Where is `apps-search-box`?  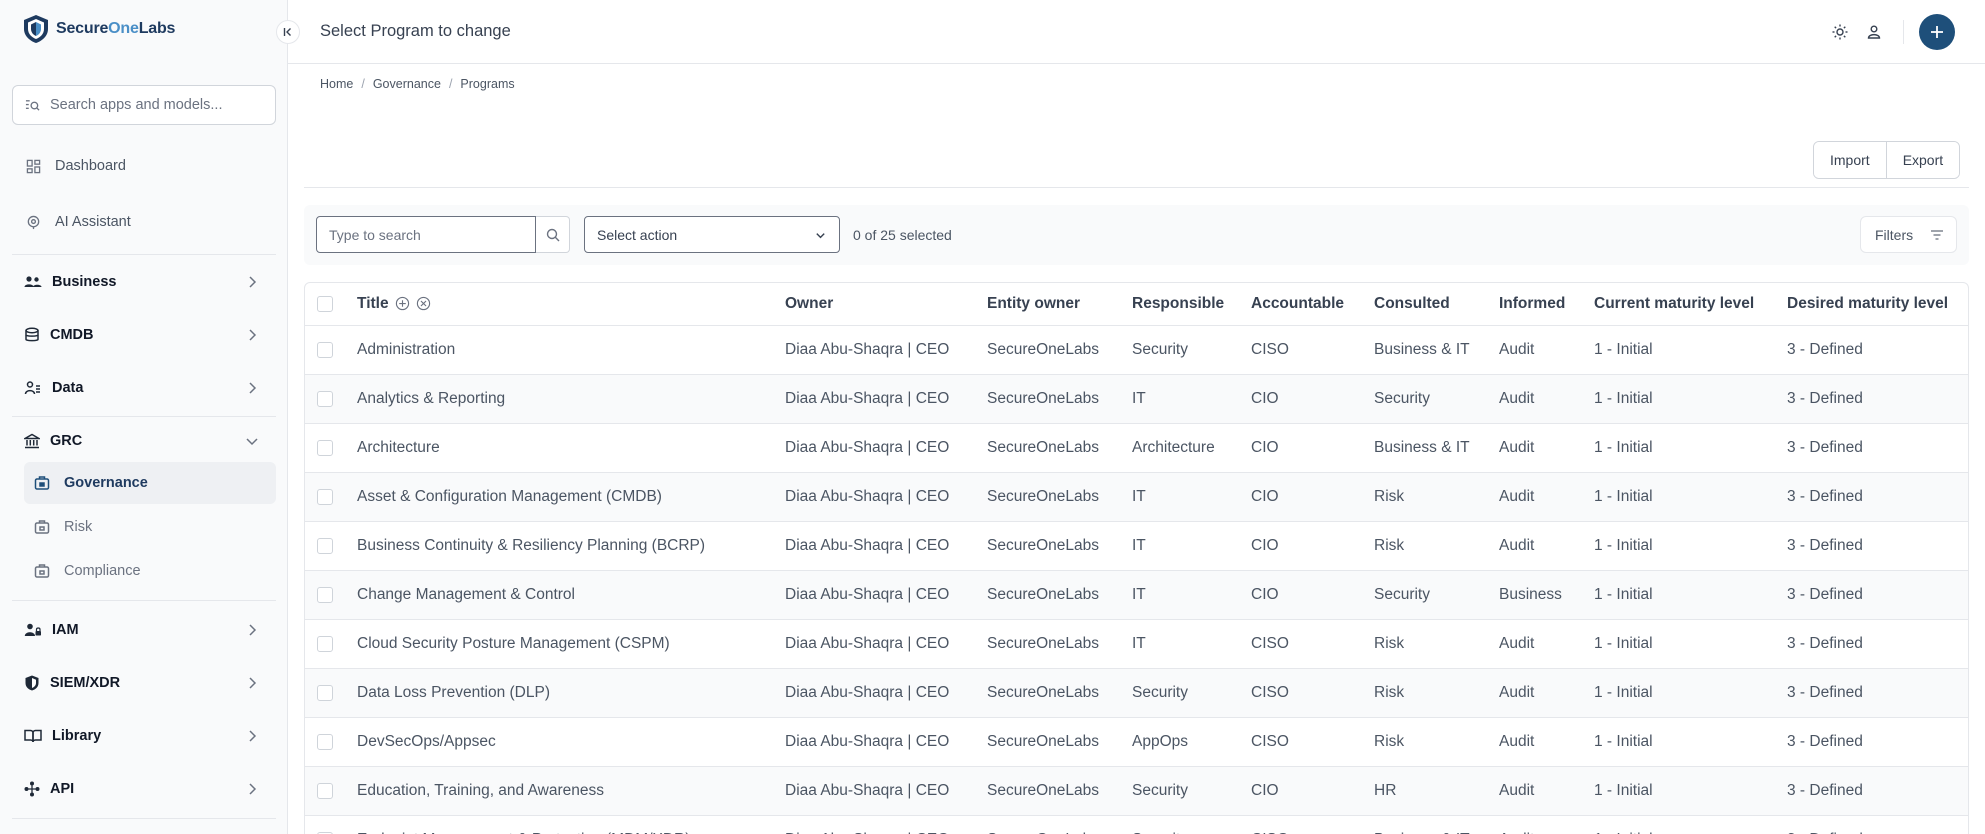 apps-search-box is located at coordinates (144, 105).